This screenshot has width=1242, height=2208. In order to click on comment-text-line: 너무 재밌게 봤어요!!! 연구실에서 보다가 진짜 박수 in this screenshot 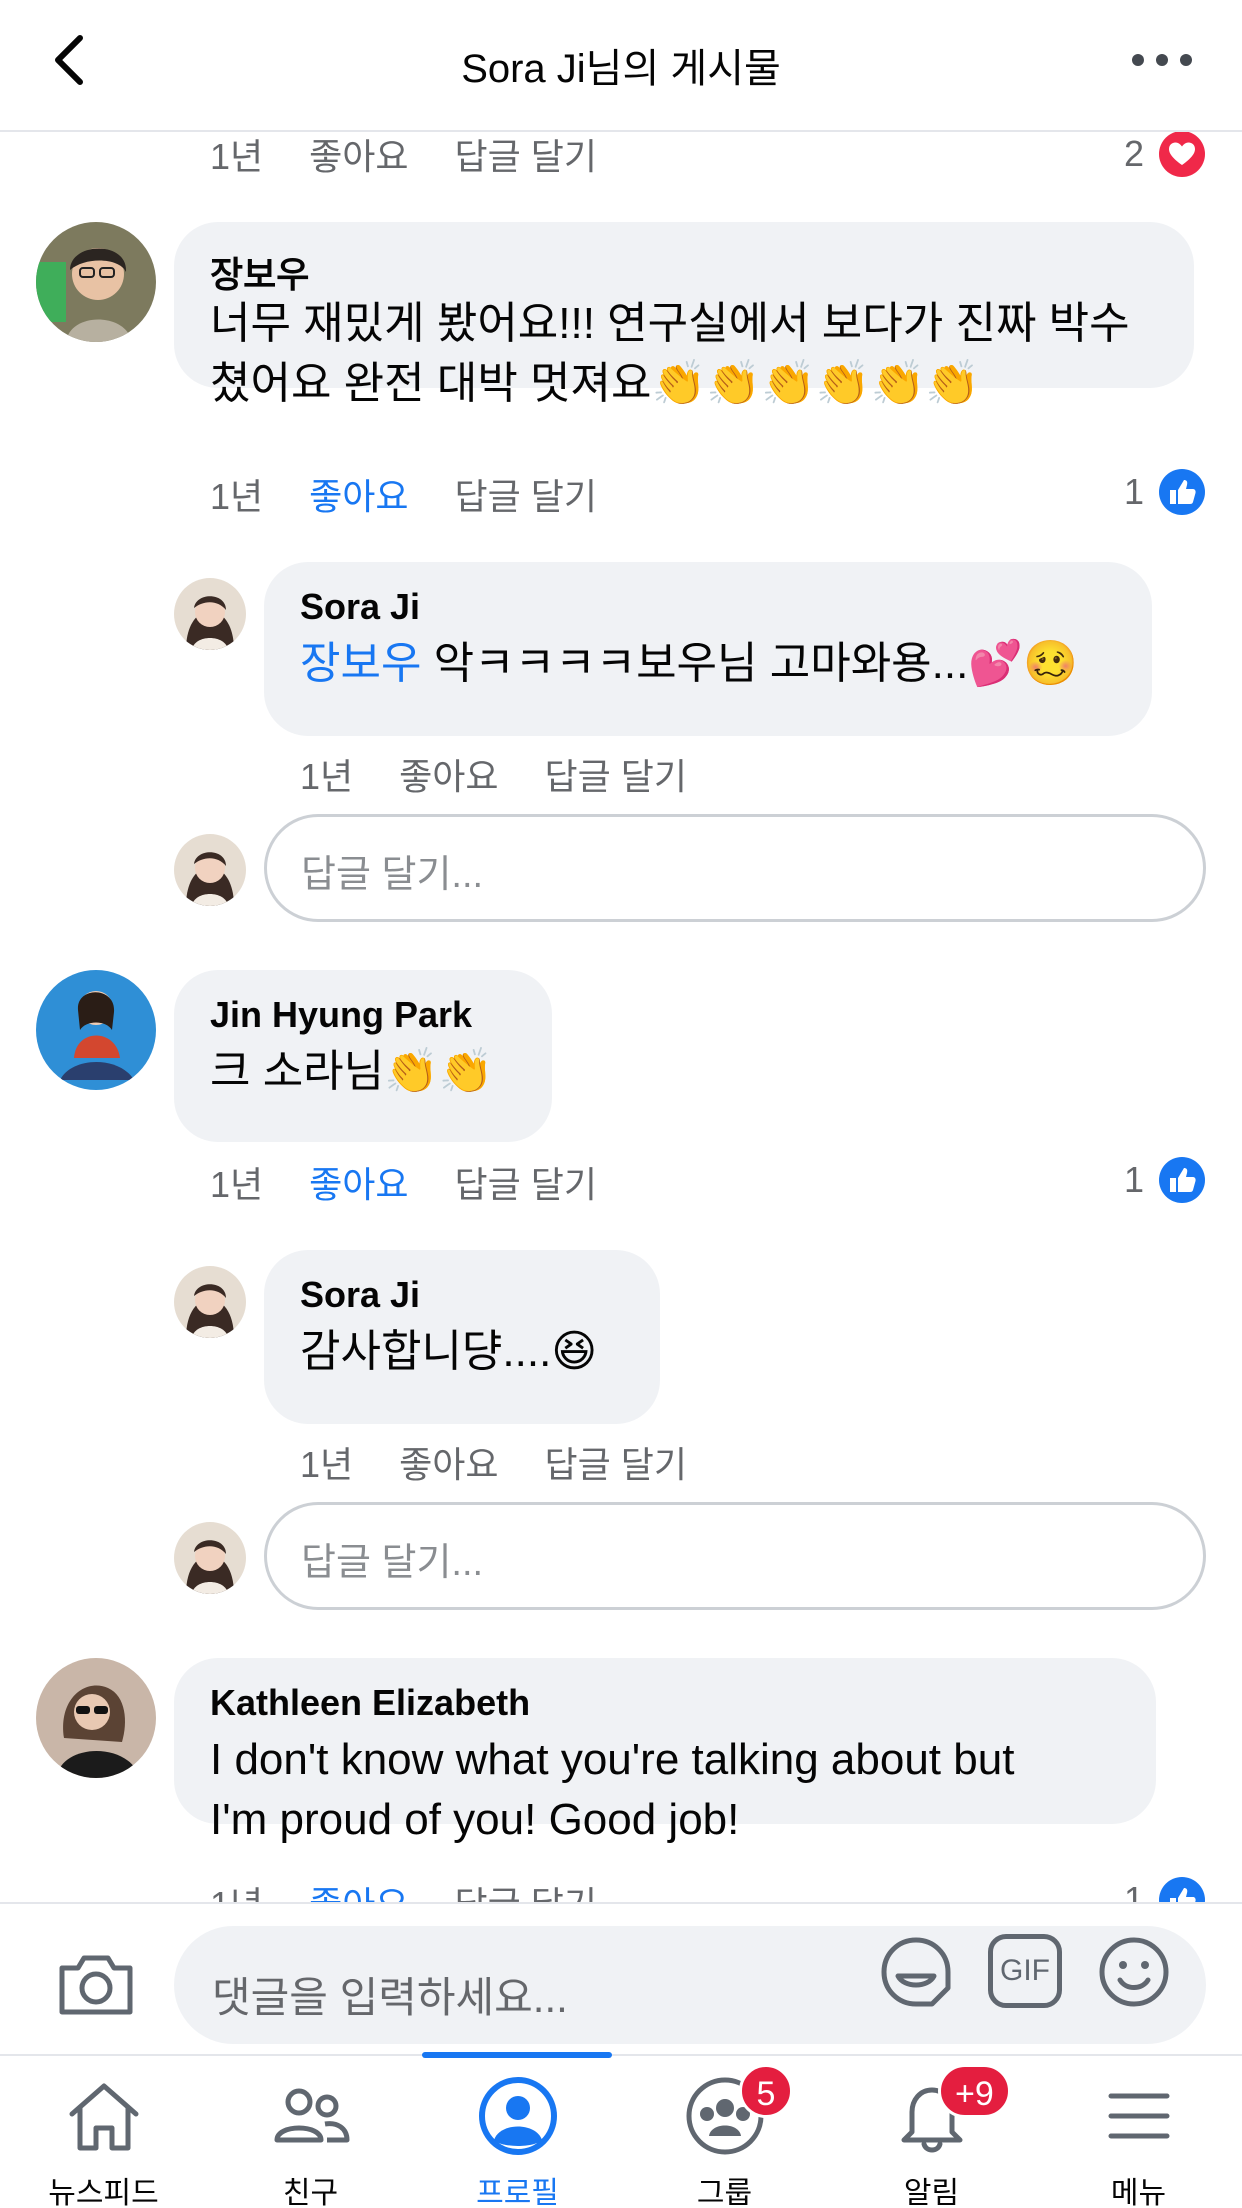, I will do `click(670, 323)`.